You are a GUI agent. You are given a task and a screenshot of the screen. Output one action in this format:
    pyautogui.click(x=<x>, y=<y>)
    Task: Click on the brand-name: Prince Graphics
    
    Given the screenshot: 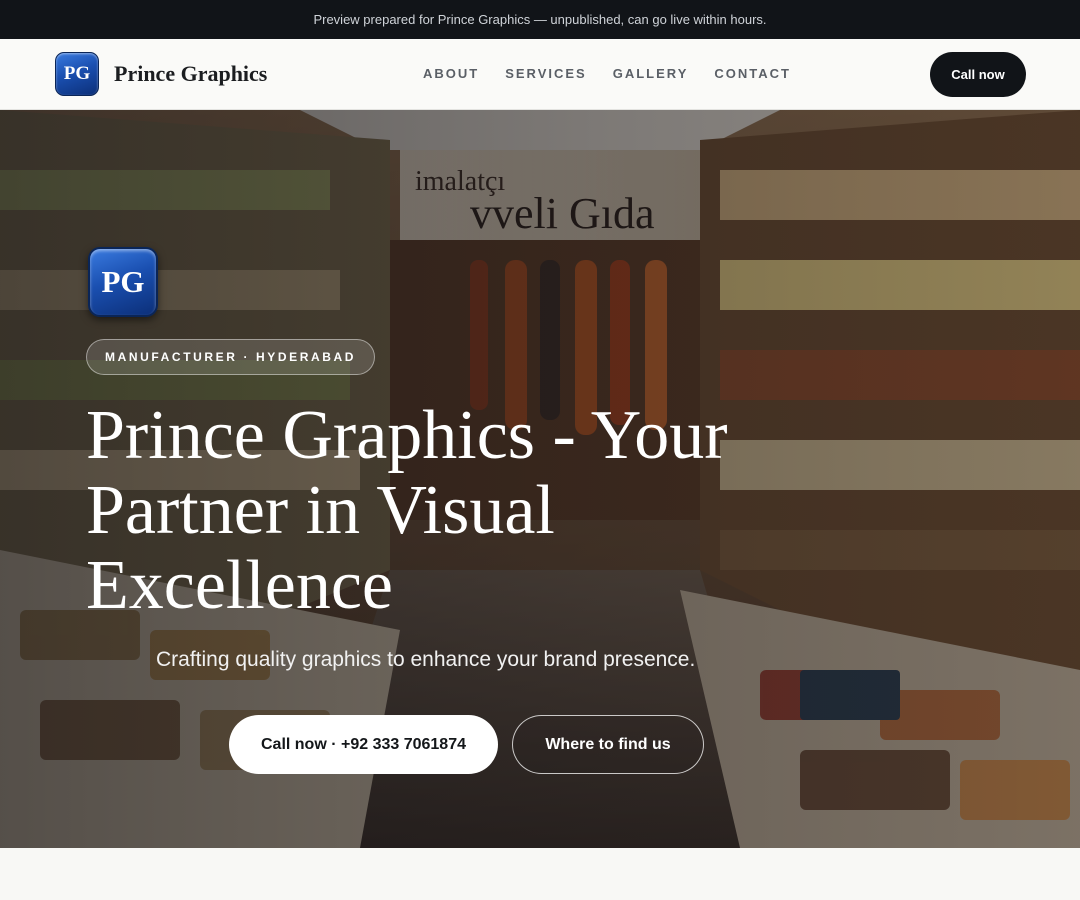 What is the action you would take?
    pyautogui.click(x=191, y=73)
    